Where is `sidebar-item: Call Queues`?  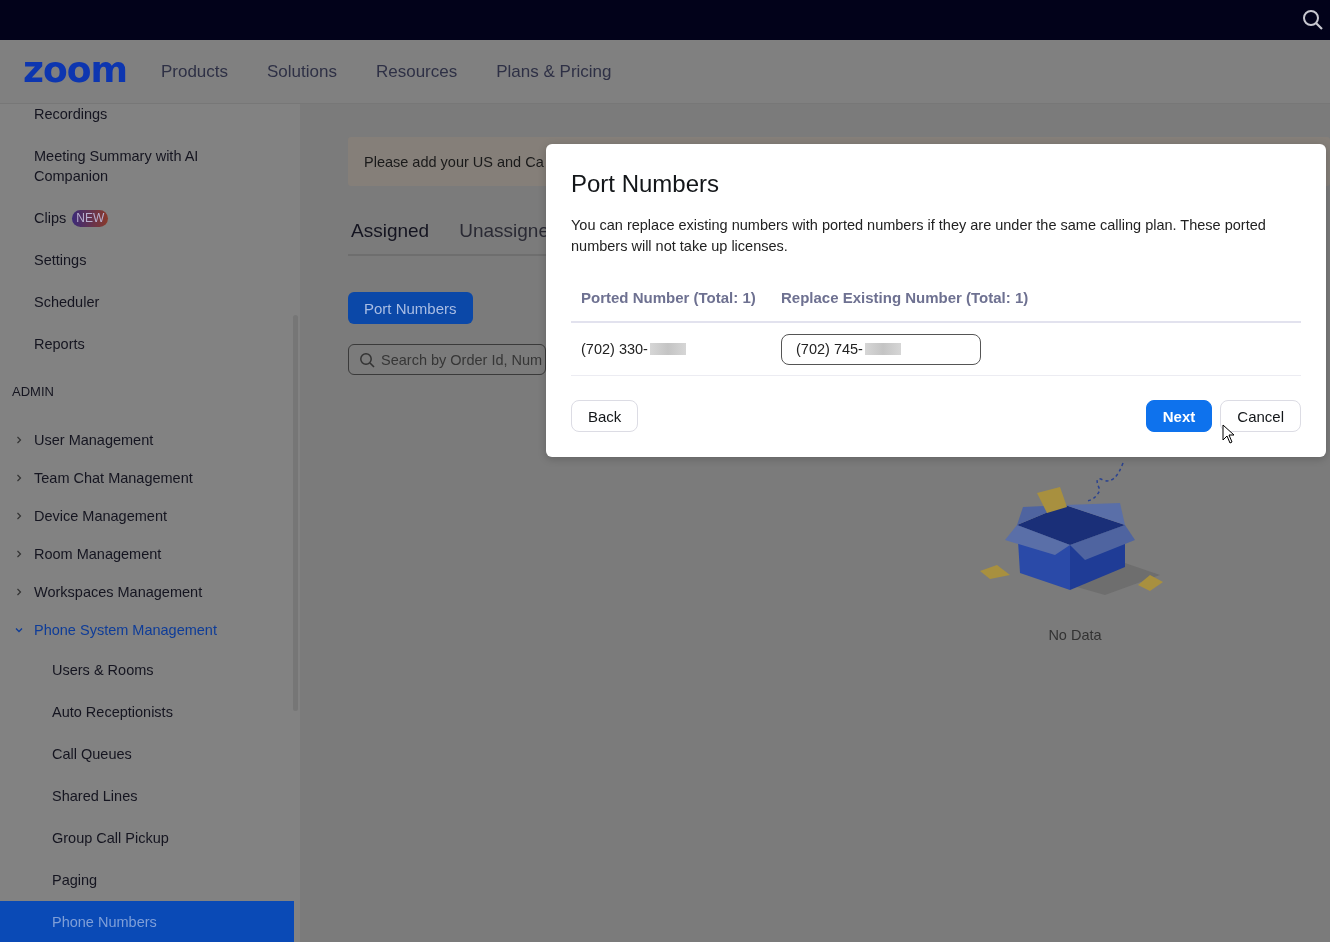 sidebar-item: Call Queues is located at coordinates (147, 754).